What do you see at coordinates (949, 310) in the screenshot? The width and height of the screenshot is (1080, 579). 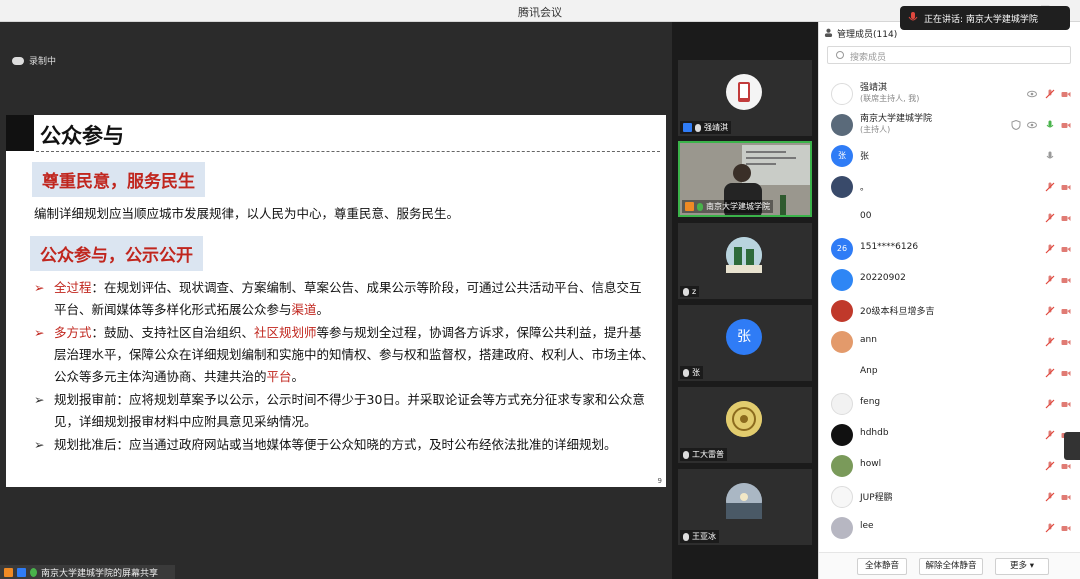 I see `member-row: 20级本科旦增多吉` at bounding box center [949, 310].